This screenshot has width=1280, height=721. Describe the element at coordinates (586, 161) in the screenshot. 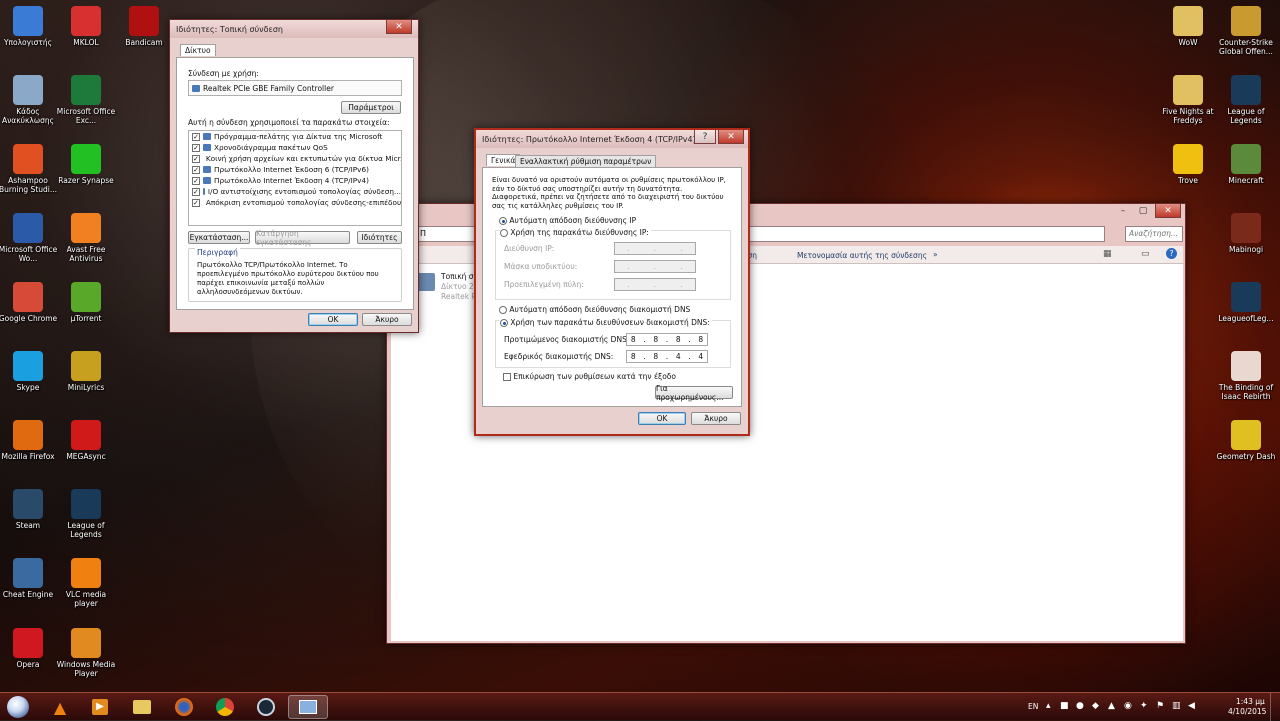

I see `tab-alternate-configuration: Εναλλακτική ρύθμιση παραμέτρων` at that location.